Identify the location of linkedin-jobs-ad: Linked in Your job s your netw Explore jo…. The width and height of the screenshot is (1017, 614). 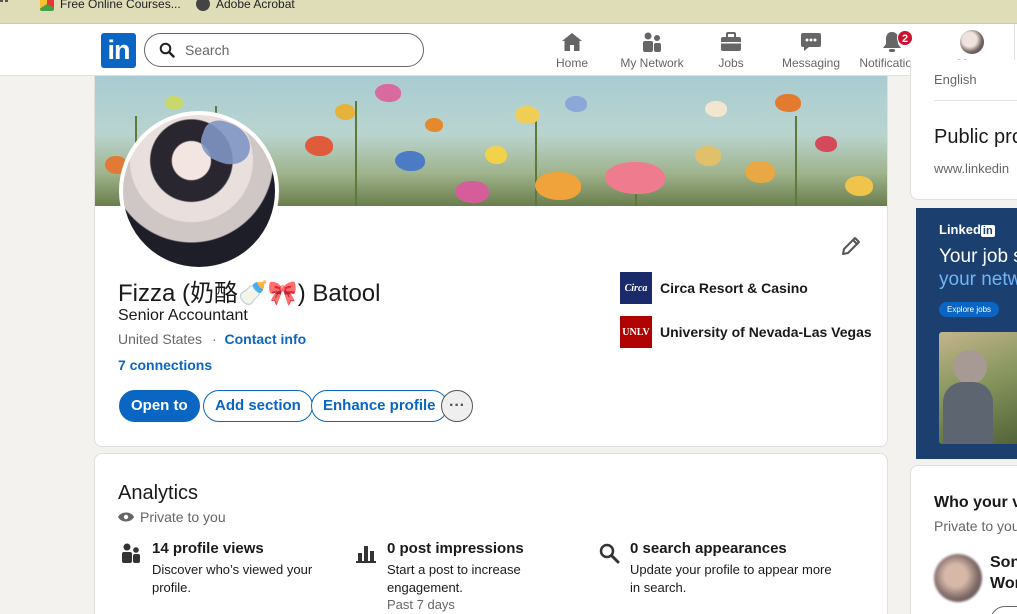
(966, 333).